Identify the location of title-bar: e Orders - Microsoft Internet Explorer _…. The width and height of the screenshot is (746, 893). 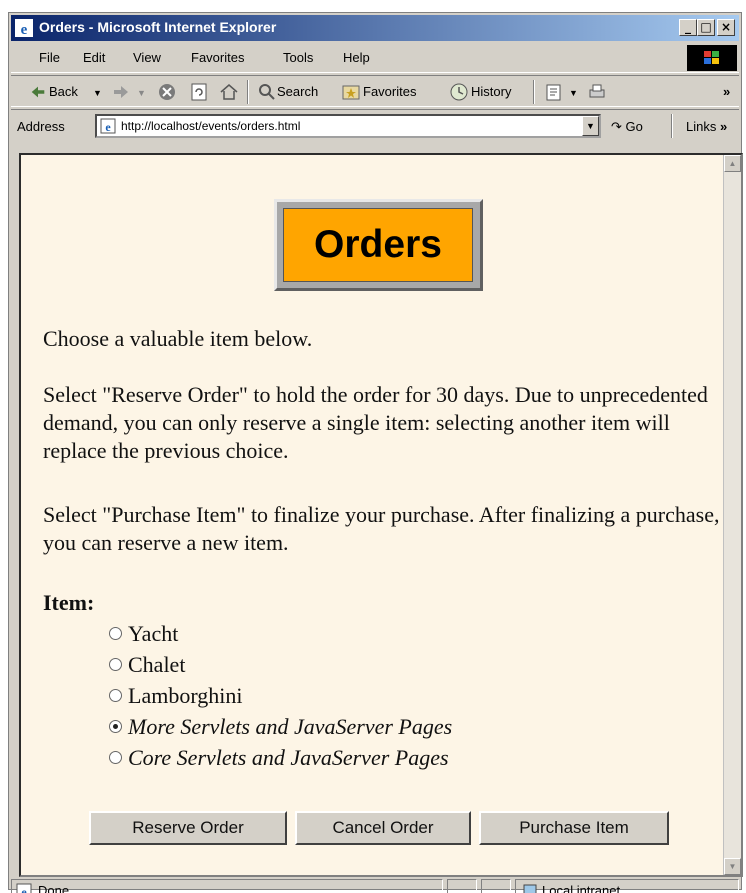
(375, 28).